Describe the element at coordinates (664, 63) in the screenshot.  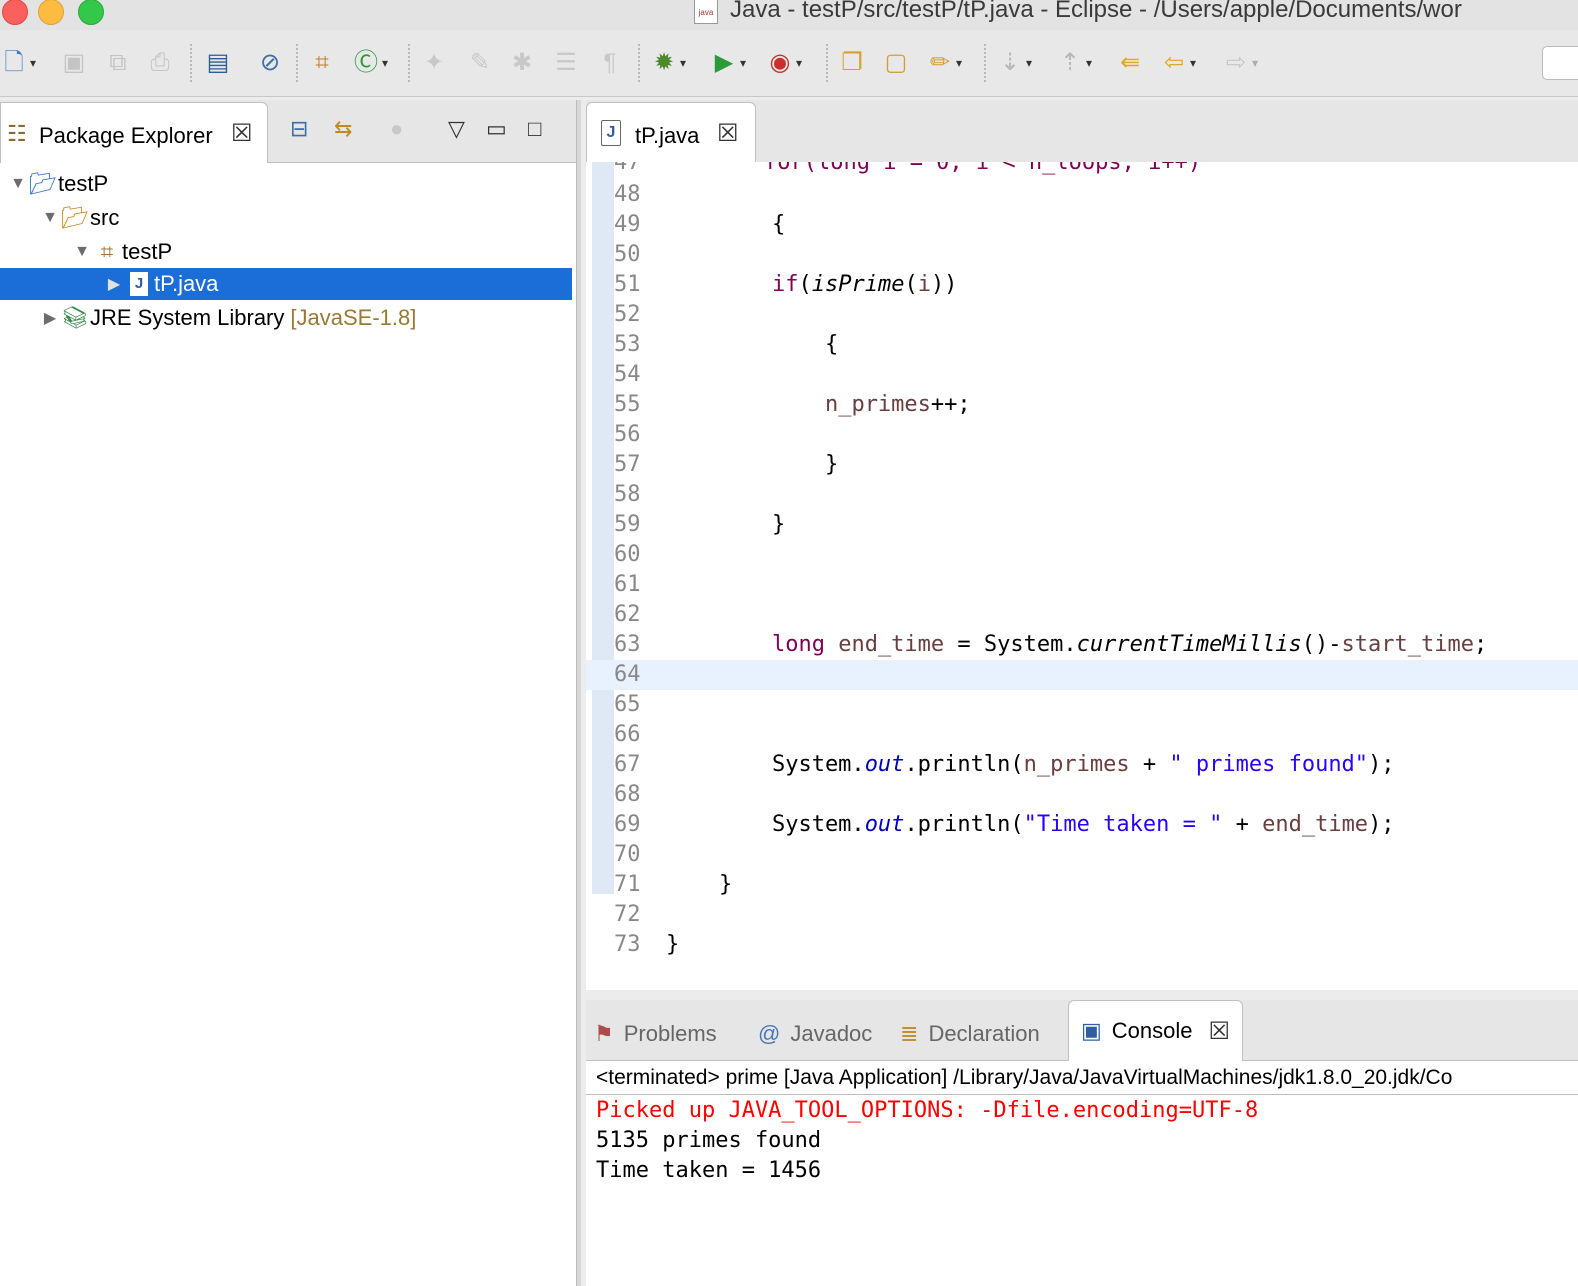
I see `debug-icon: ✹` at that location.